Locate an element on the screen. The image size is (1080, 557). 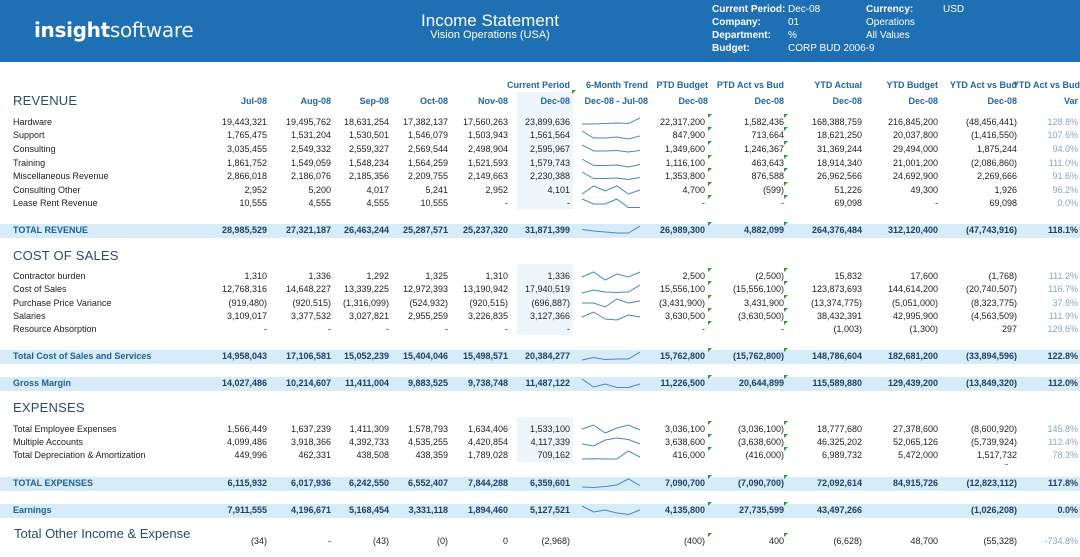
ytd-actual-value: 264,376,484 is located at coordinates (836, 230).